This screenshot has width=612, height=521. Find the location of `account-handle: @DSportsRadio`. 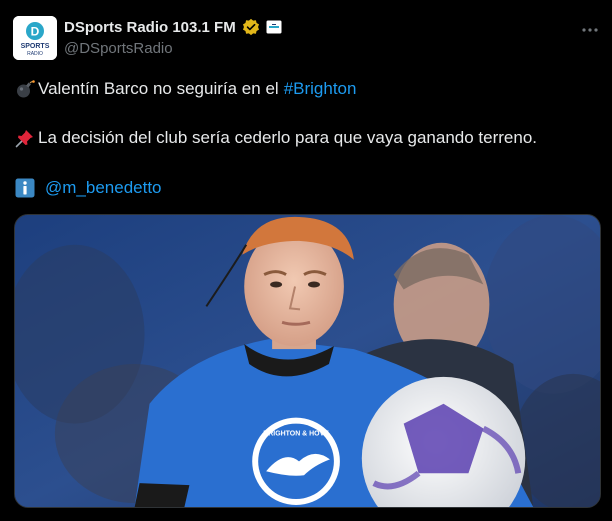

account-handle: @DSportsRadio is located at coordinates (118, 48).